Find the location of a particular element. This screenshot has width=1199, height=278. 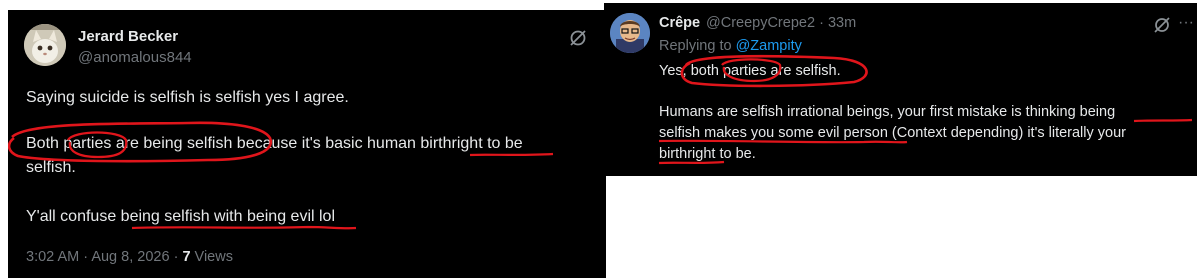

tweet-line-4: birthright to be. is located at coordinates (707, 154).